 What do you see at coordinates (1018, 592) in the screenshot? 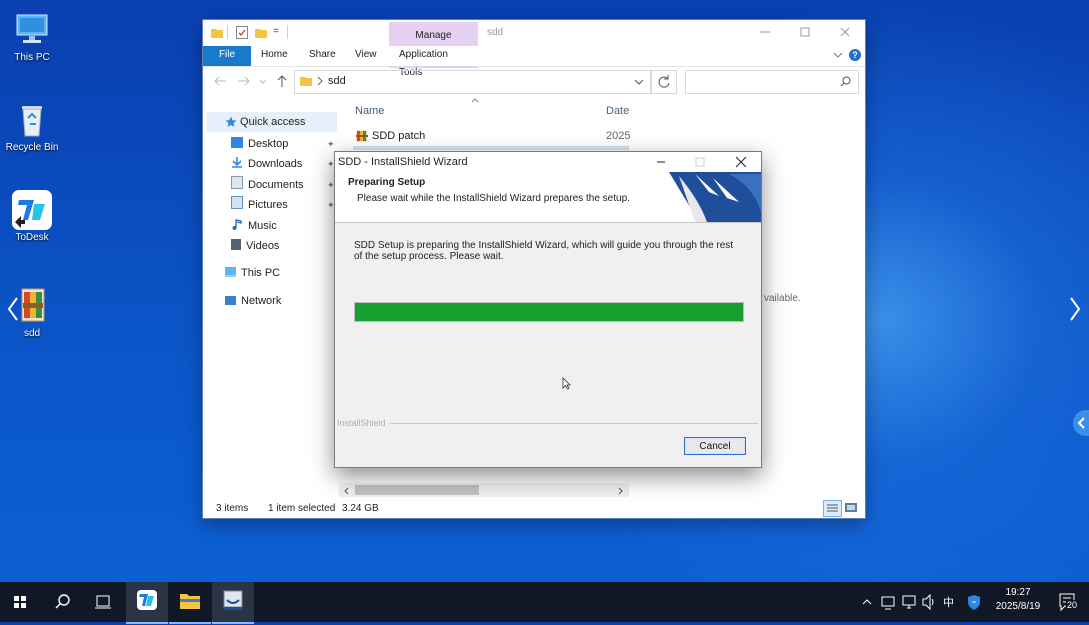
I see `clock-time: 19:27` at bounding box center [1018, 592].